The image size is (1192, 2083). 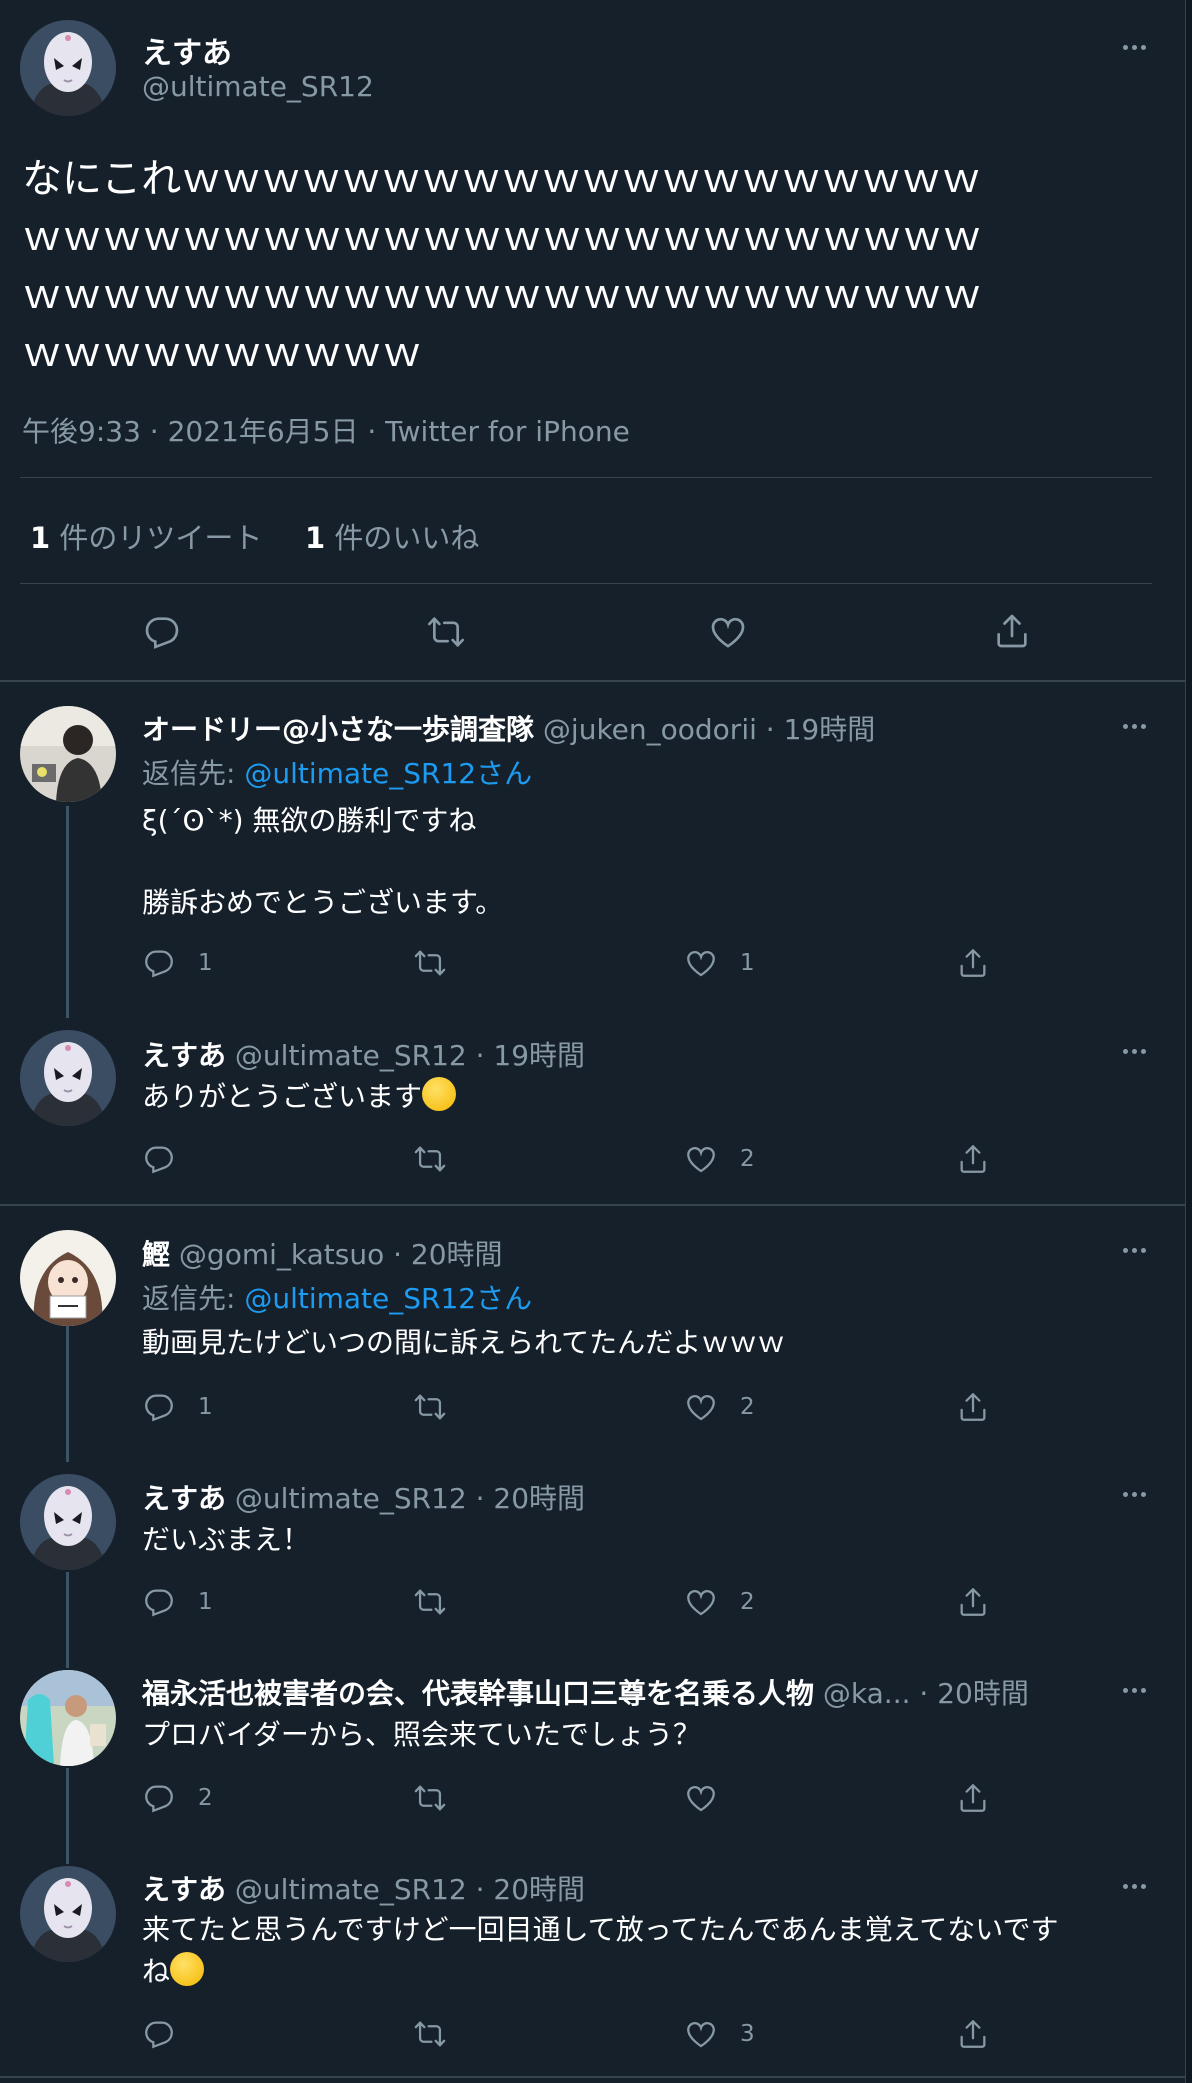 I want to click on reply-header: えすあ @ultimate_SR12 · 19時間, so click(x=364, y=1055).